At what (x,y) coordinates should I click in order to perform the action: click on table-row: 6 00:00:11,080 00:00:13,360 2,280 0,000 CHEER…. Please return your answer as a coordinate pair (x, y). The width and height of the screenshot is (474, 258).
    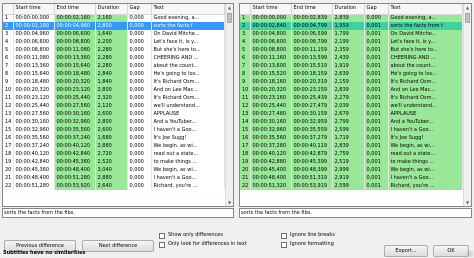
    Looking at the image, I should click on (114, 58).